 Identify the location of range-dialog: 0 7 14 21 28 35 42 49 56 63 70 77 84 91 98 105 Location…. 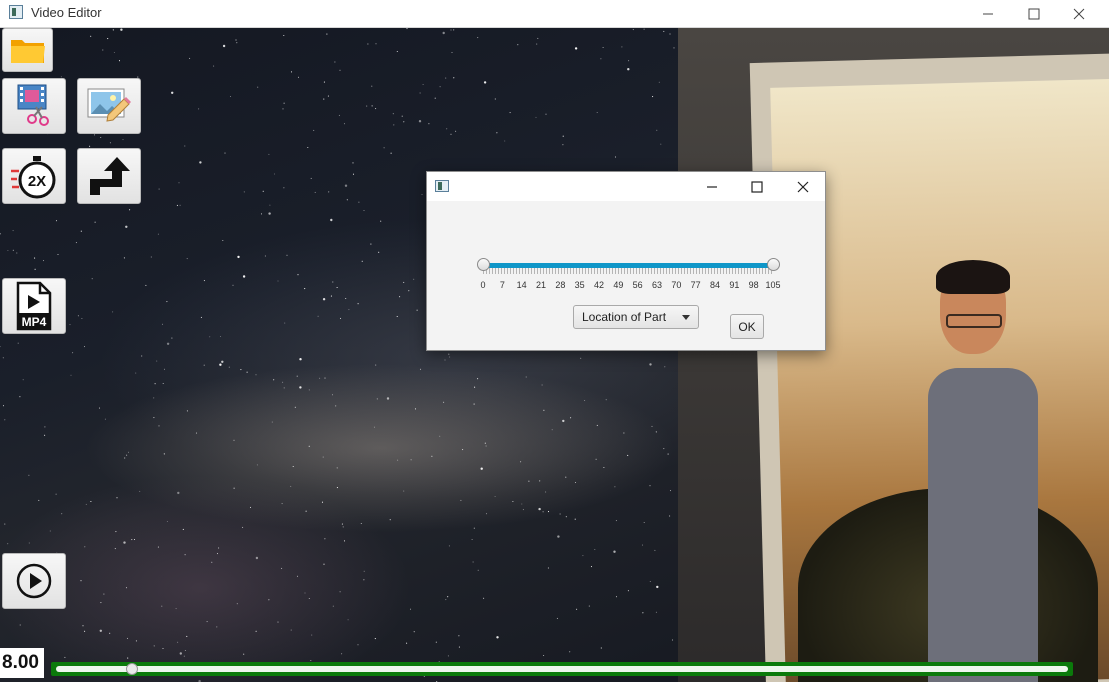
(626, 261).